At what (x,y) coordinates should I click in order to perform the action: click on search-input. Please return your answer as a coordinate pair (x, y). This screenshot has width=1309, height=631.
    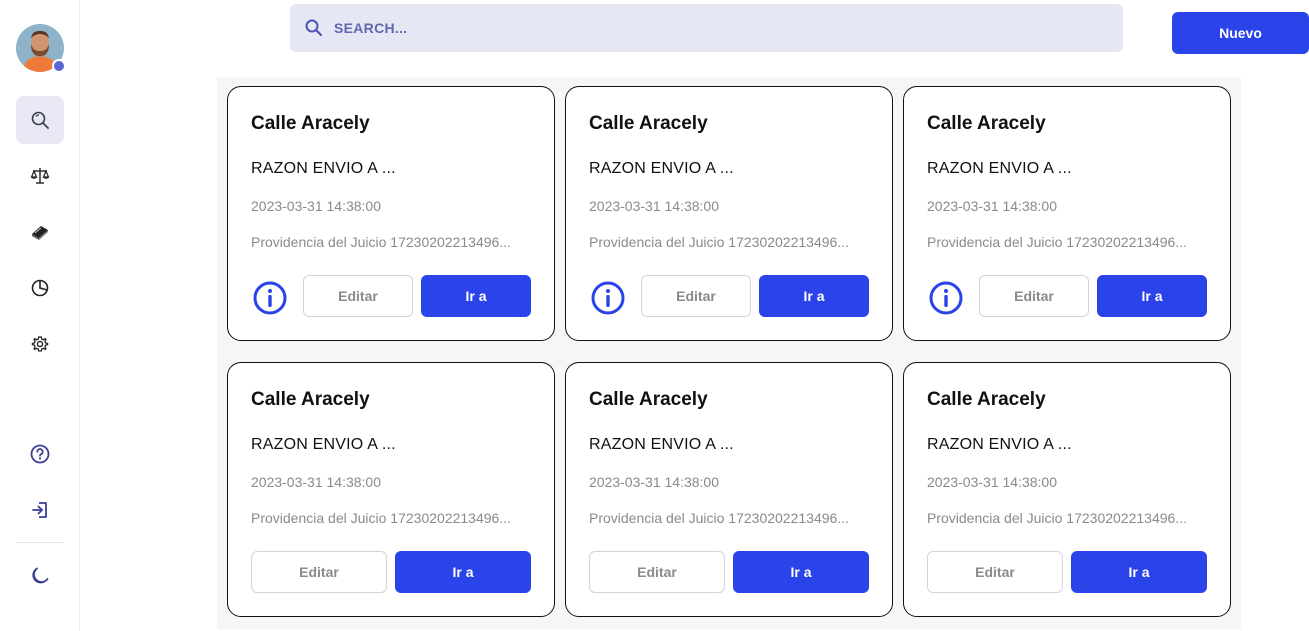
    Looking at the image, I should click on (684, 28).